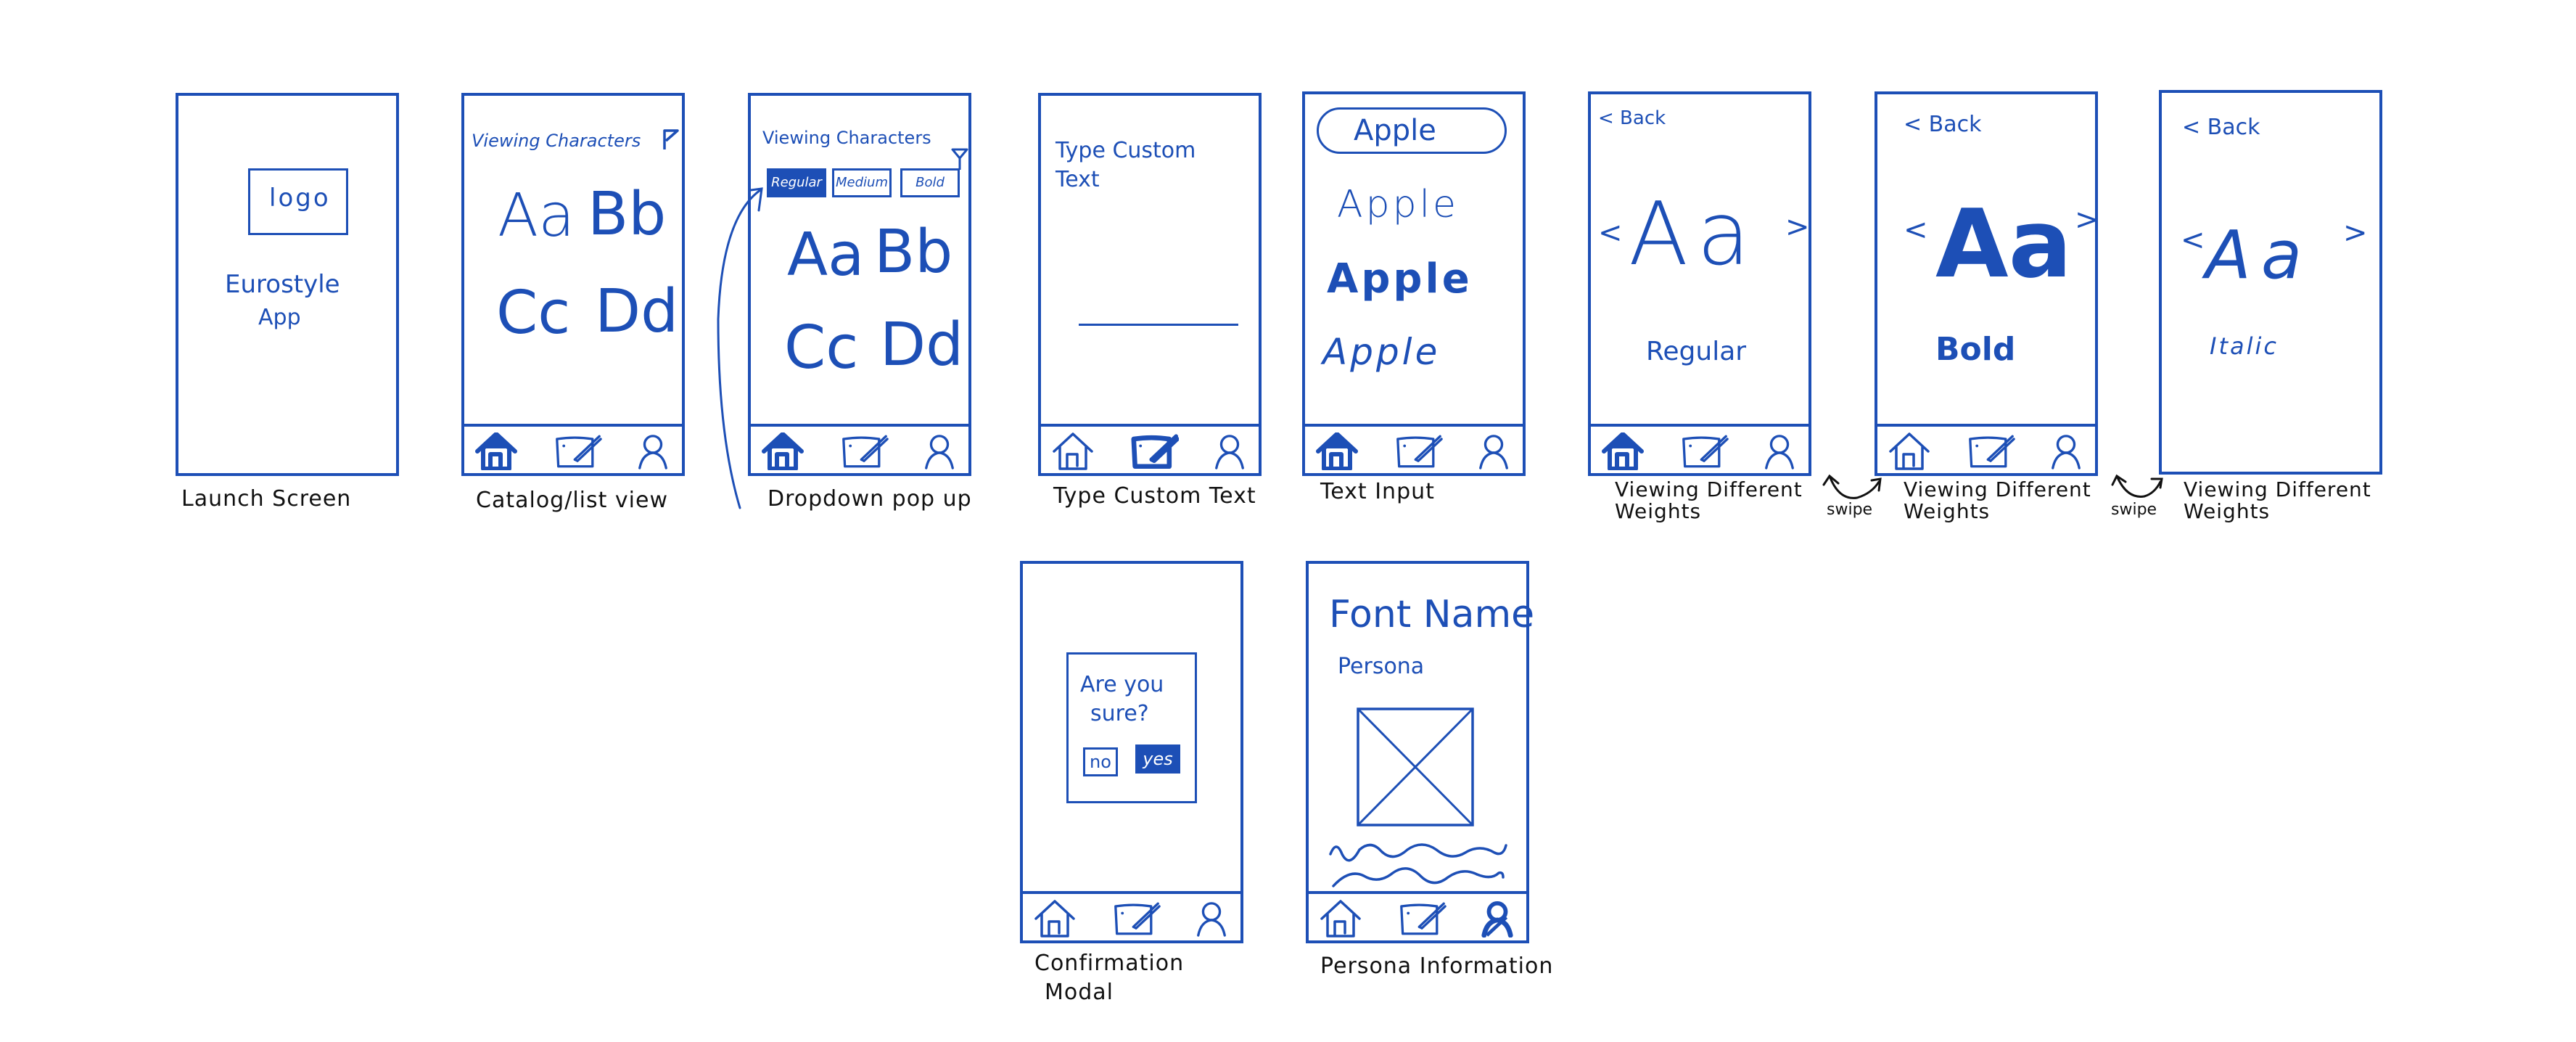 The height and width of the screenshot is (1042, 2576). Describe the element at coordinates (1437, 966) in the screenshot. I see `caption-persona: Persona Information` at that location.